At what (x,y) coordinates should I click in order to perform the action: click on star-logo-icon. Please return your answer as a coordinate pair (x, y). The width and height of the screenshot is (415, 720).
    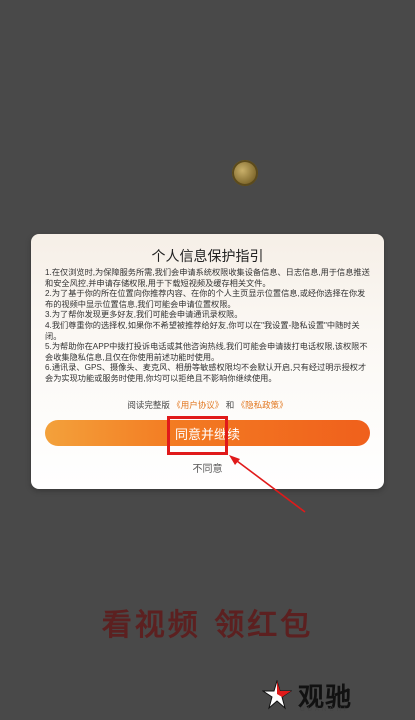
    Looking at the image, I should click on (277, 695).